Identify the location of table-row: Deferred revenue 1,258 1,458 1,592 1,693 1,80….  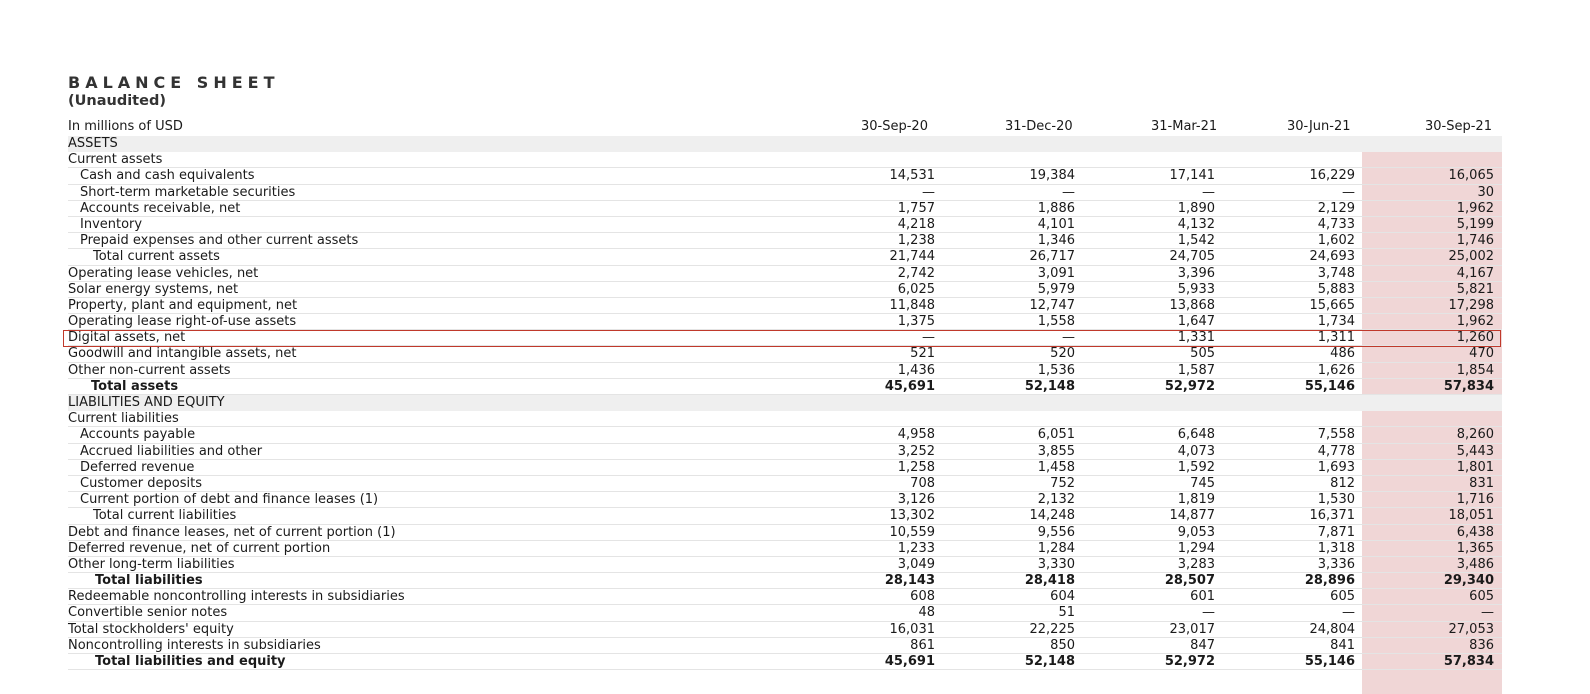
(785, 468).